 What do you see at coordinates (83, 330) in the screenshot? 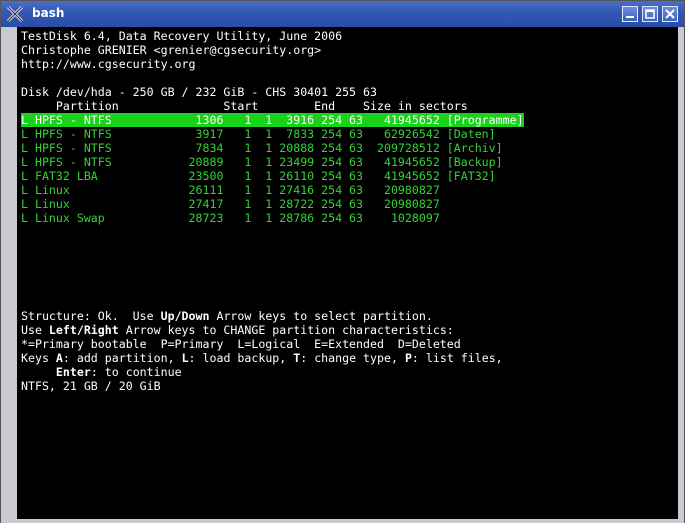
I see `help-key: Left/Right` at bounding box center [83, 330].